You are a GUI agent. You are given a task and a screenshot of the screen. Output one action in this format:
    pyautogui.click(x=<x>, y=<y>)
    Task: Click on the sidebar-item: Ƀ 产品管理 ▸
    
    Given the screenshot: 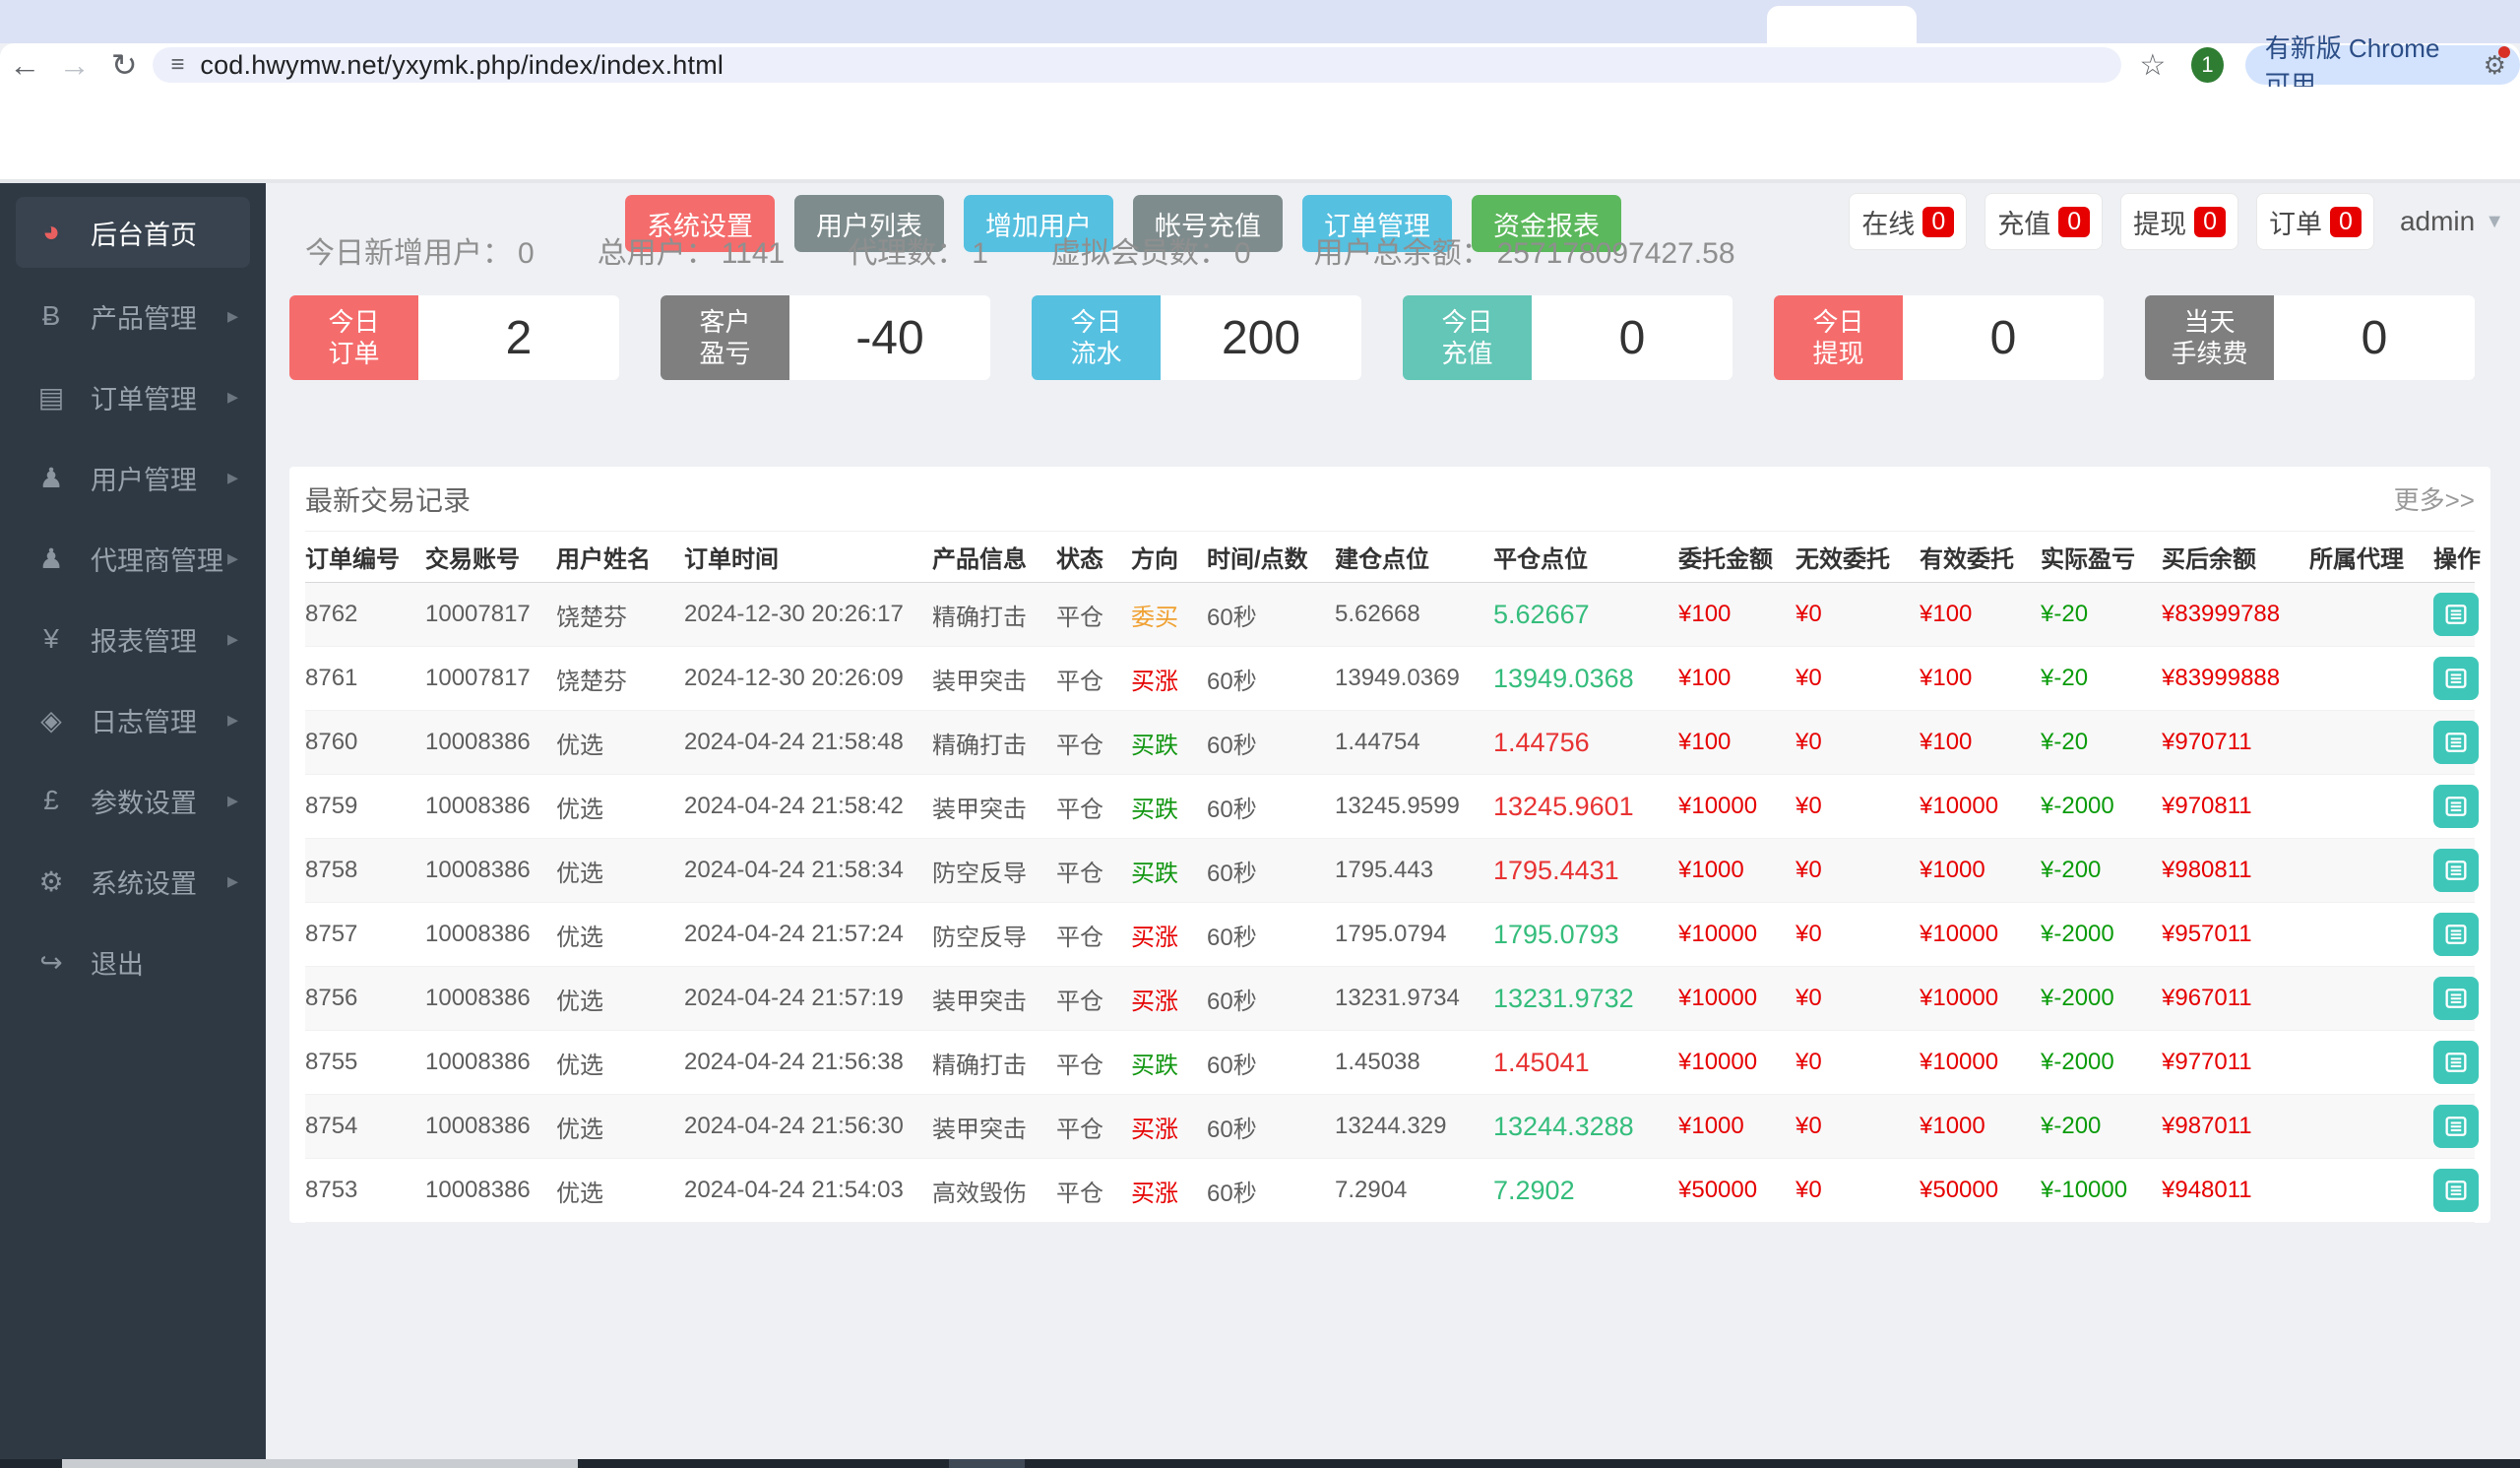 What is the action you would take?
    pyautogui.click(x=133, y=316)
    